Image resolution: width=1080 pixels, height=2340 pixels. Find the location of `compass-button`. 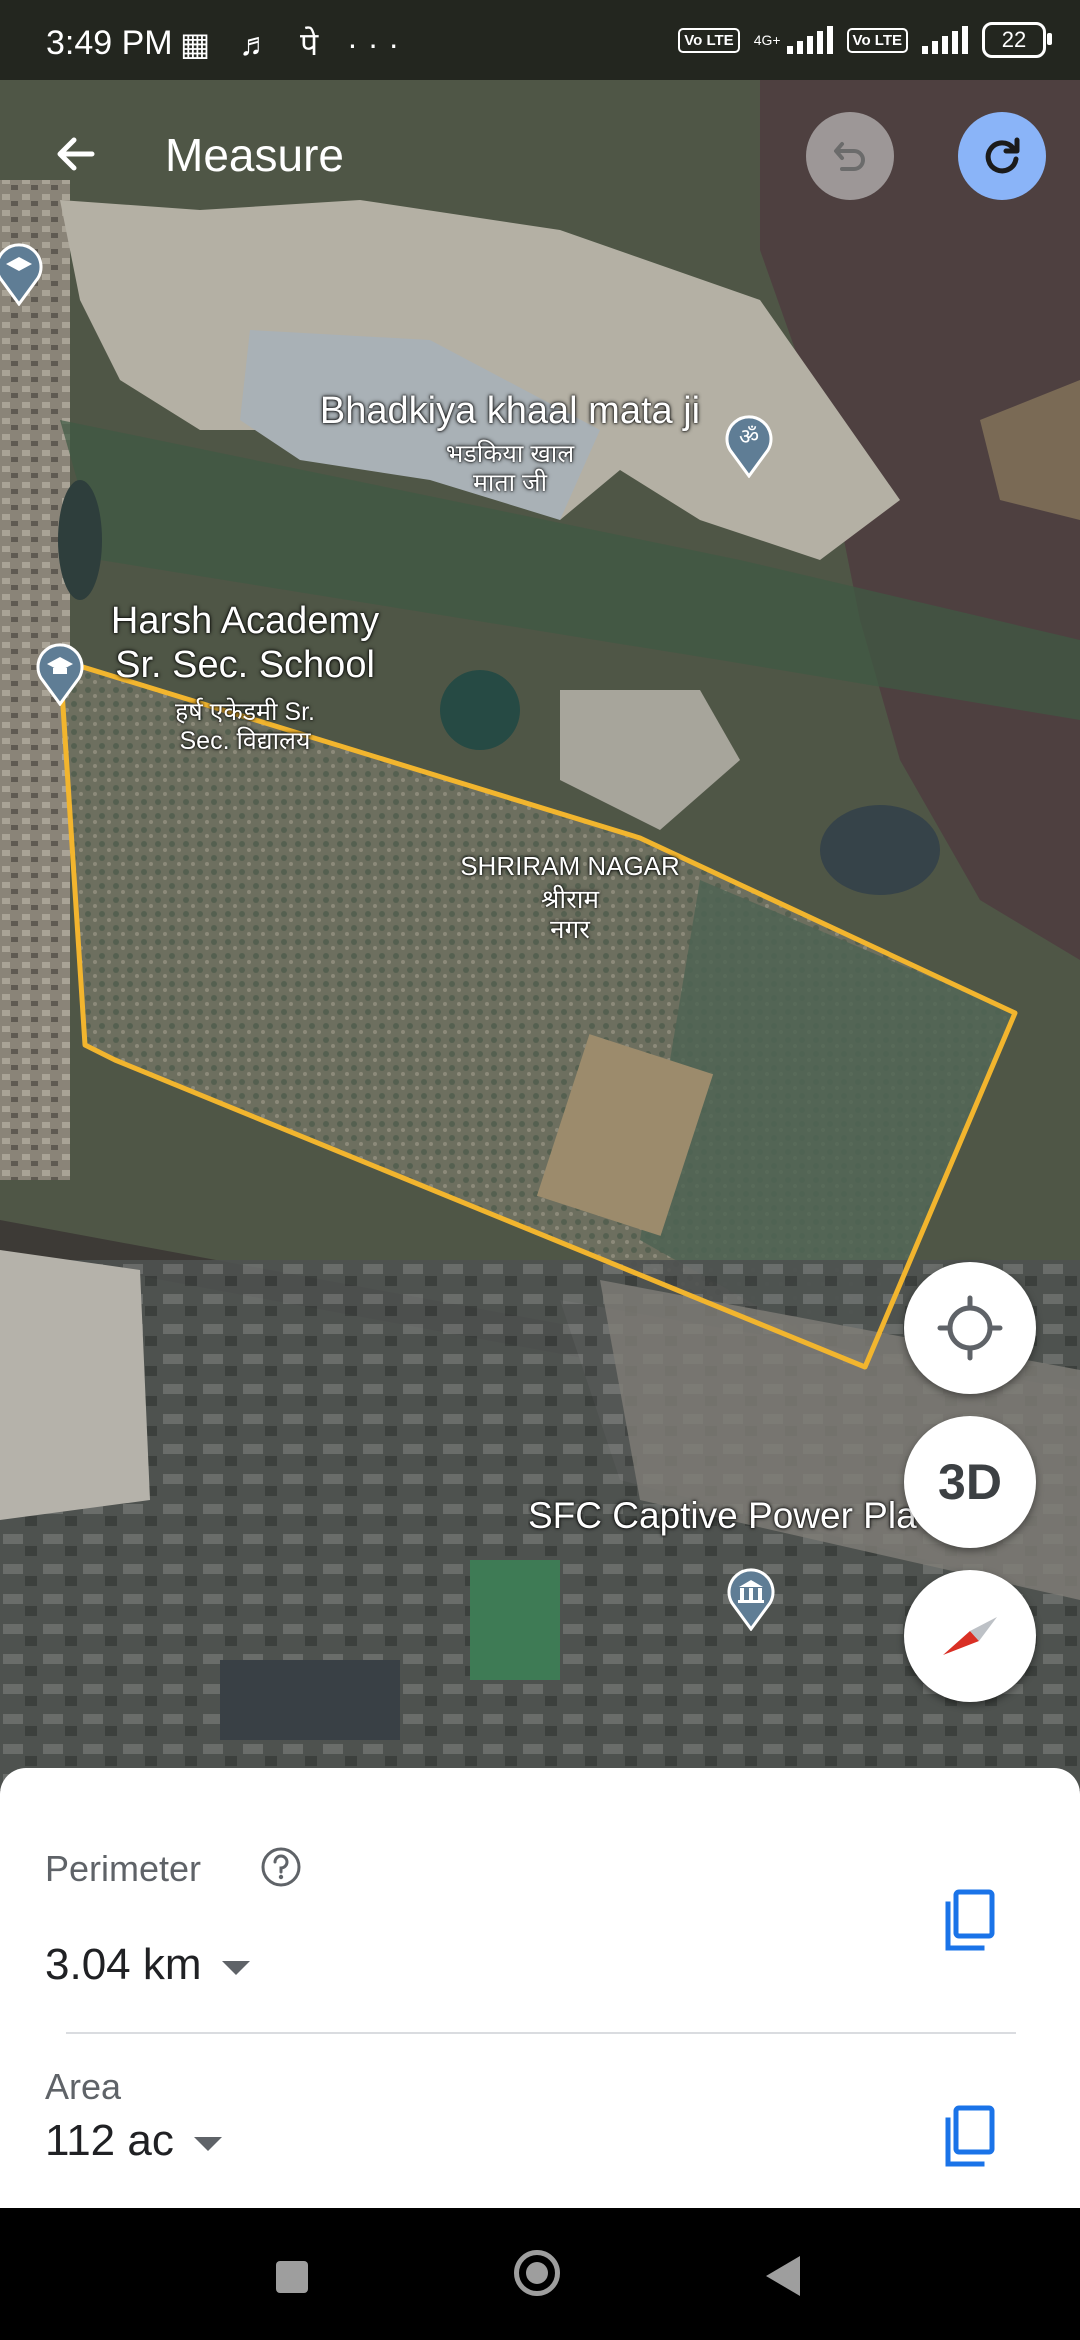

compass-button is located at coordinates (970, 1636).